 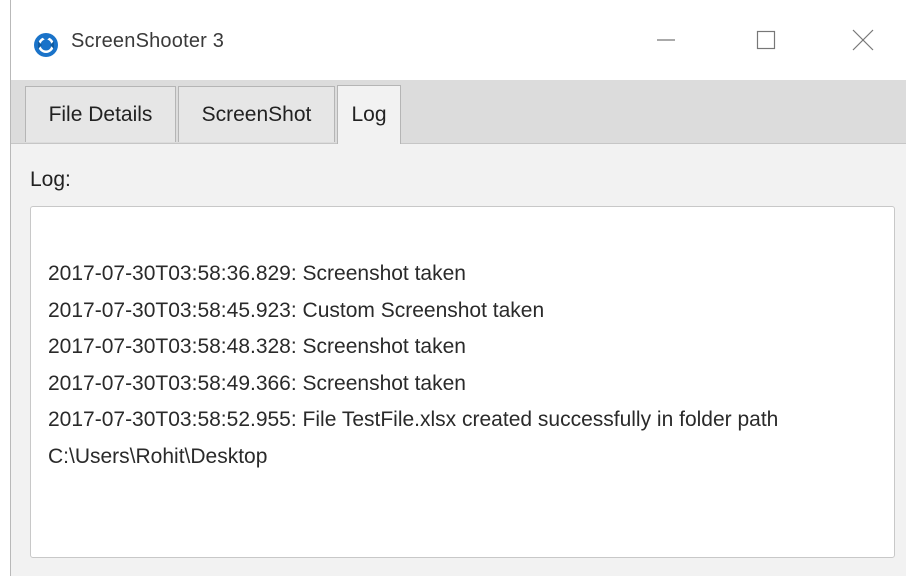 What do you see at coordinates (100, 114) in the screenshot?
I see `tab-file-details: File Details` at bounding box center [100, 114].